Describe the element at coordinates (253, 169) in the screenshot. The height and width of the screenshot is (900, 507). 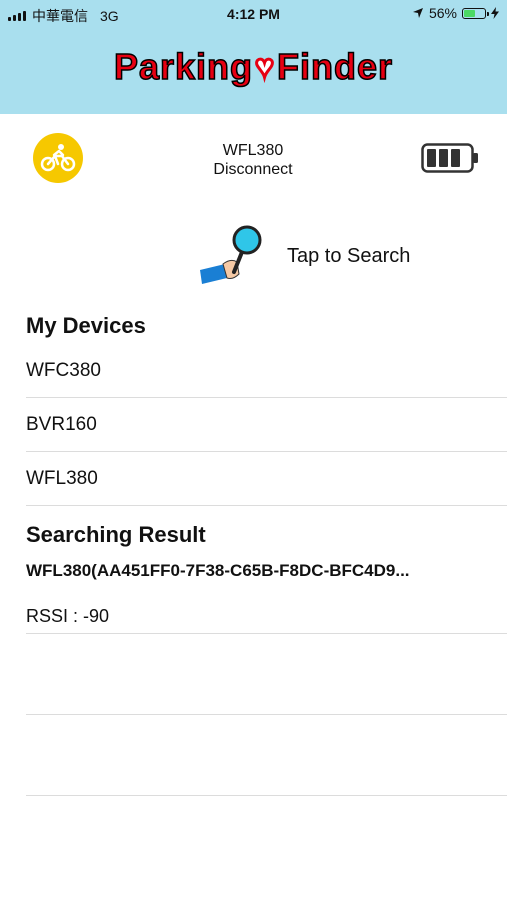
I see `connection-status: Disconnect` at that location.